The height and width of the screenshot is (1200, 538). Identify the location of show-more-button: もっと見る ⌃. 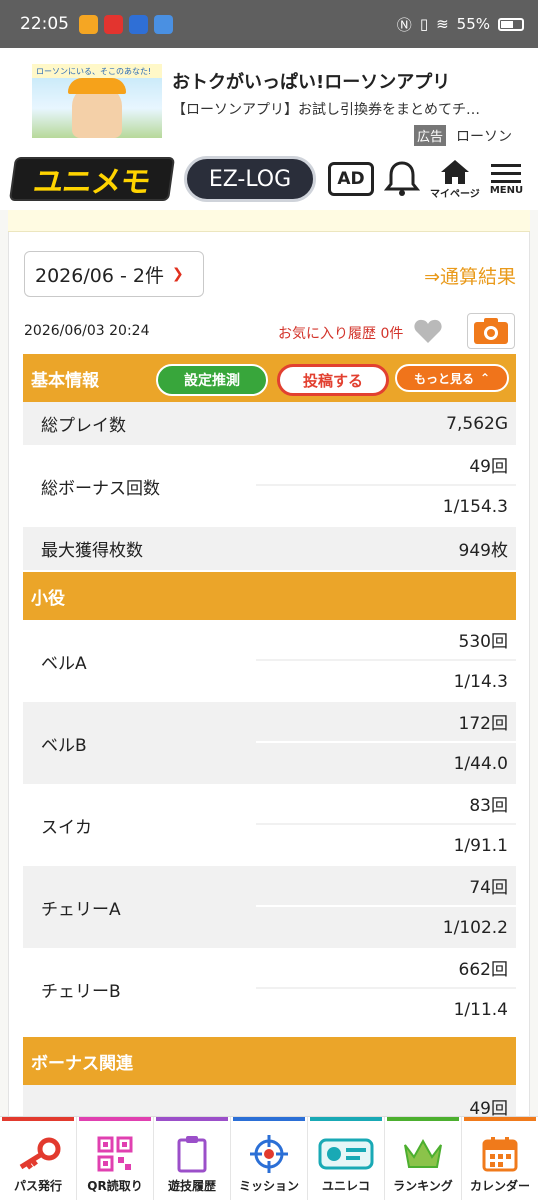
(452, 378).